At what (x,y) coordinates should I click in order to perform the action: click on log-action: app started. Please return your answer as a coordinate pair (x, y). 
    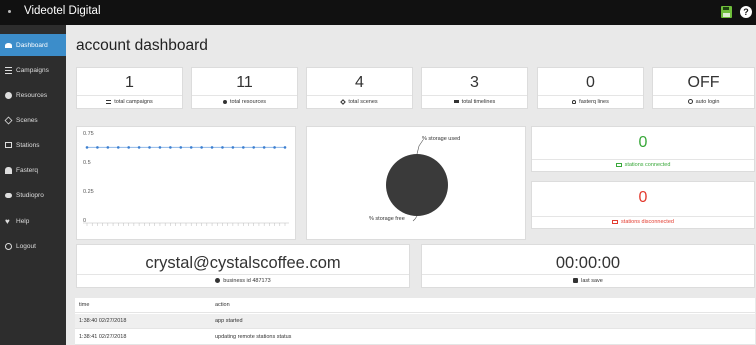
    Looking at the image, I should click on (229, 321).